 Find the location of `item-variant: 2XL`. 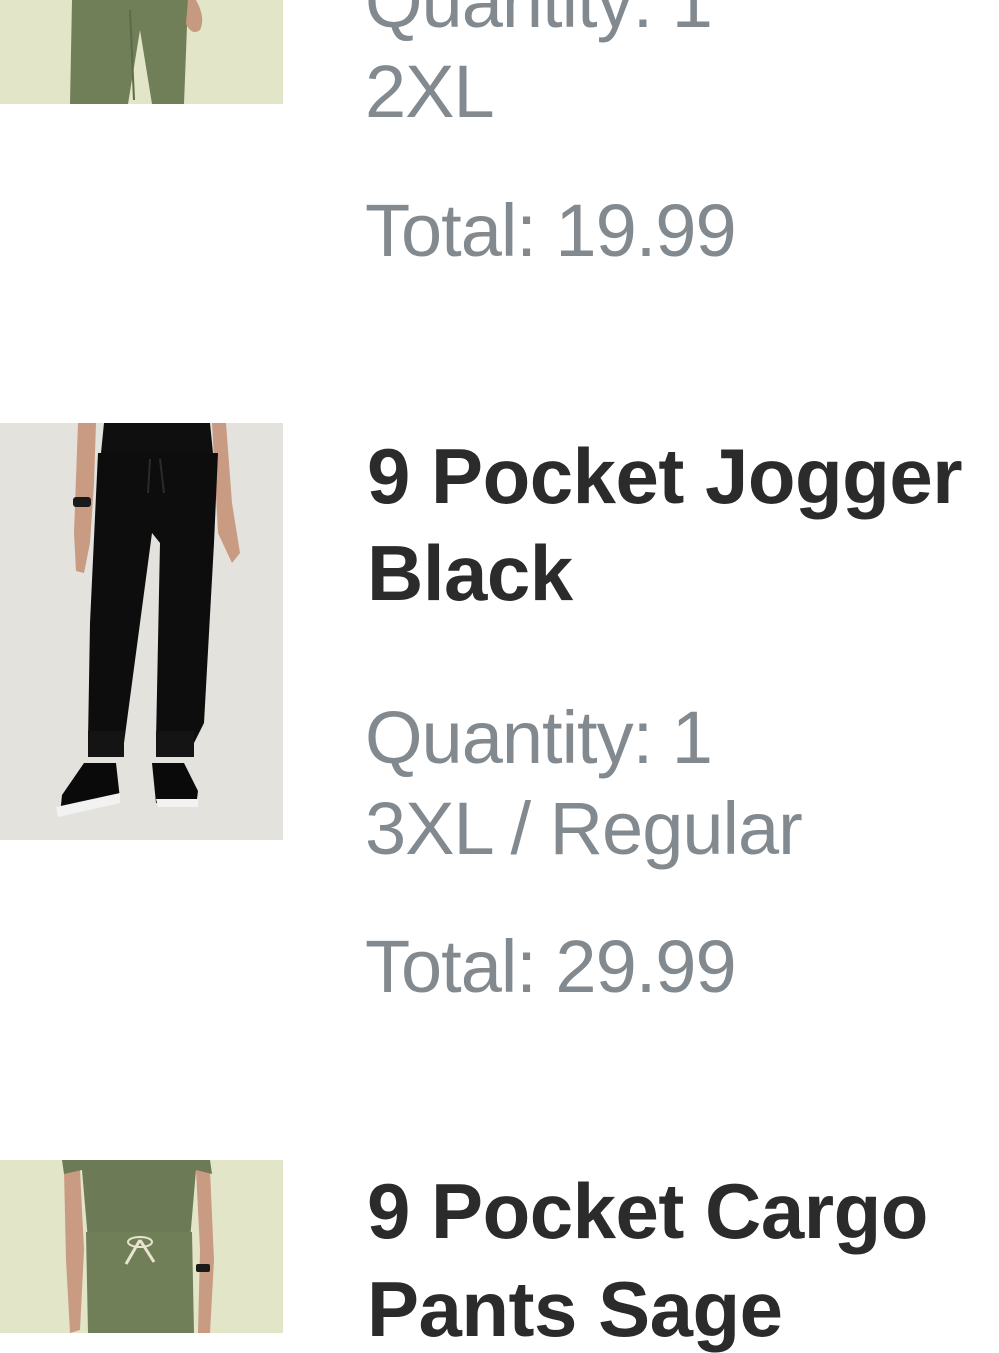

item-variant: 2XL is located at coordinates (430, 91).